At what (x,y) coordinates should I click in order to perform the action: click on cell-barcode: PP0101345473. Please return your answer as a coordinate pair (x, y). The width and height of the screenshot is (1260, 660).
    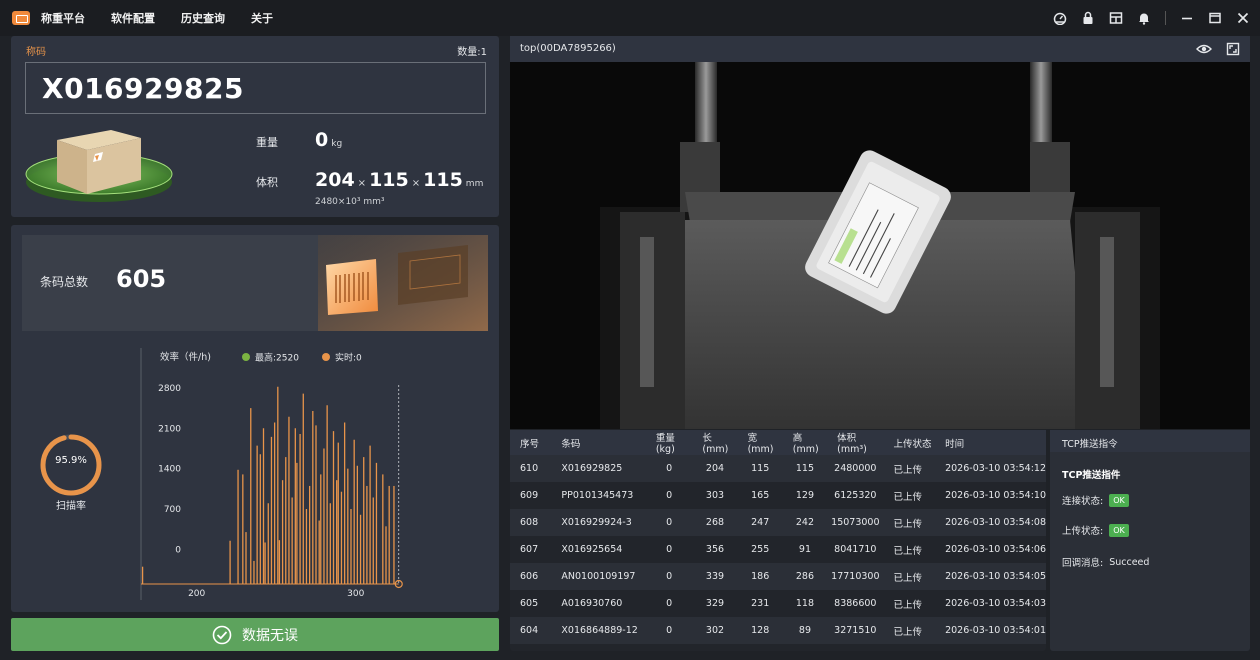
    Looking at the image, I should click on (597, 495).